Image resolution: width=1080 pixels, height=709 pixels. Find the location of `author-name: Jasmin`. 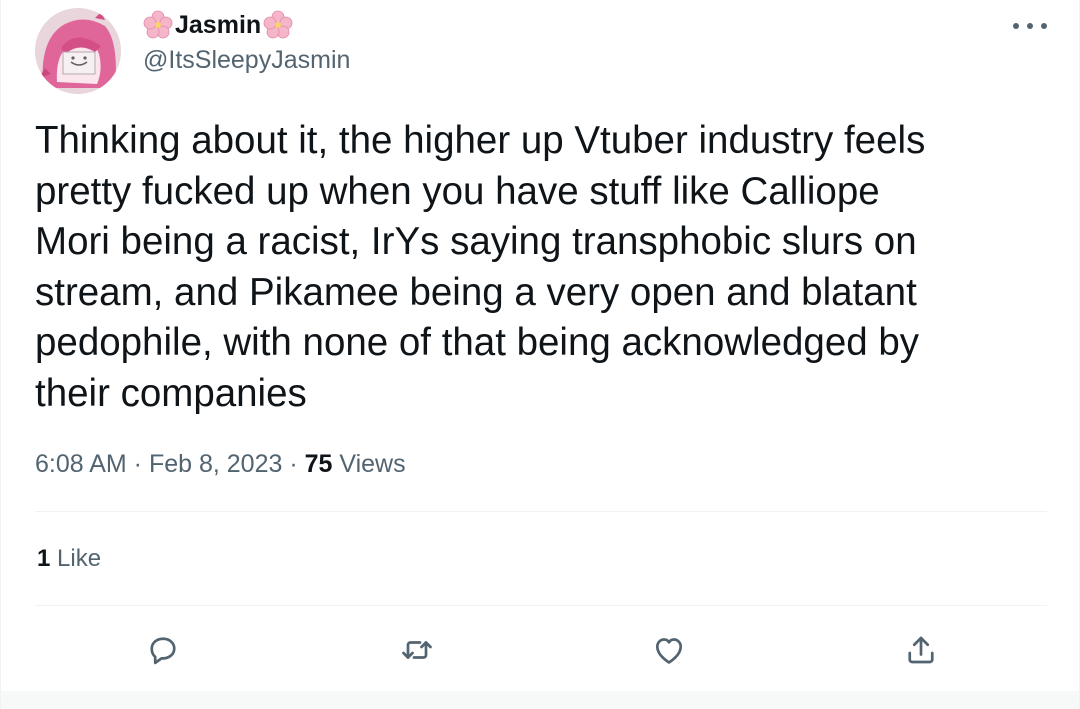

author-name: Jasmin is located at coordinates (218, 25).